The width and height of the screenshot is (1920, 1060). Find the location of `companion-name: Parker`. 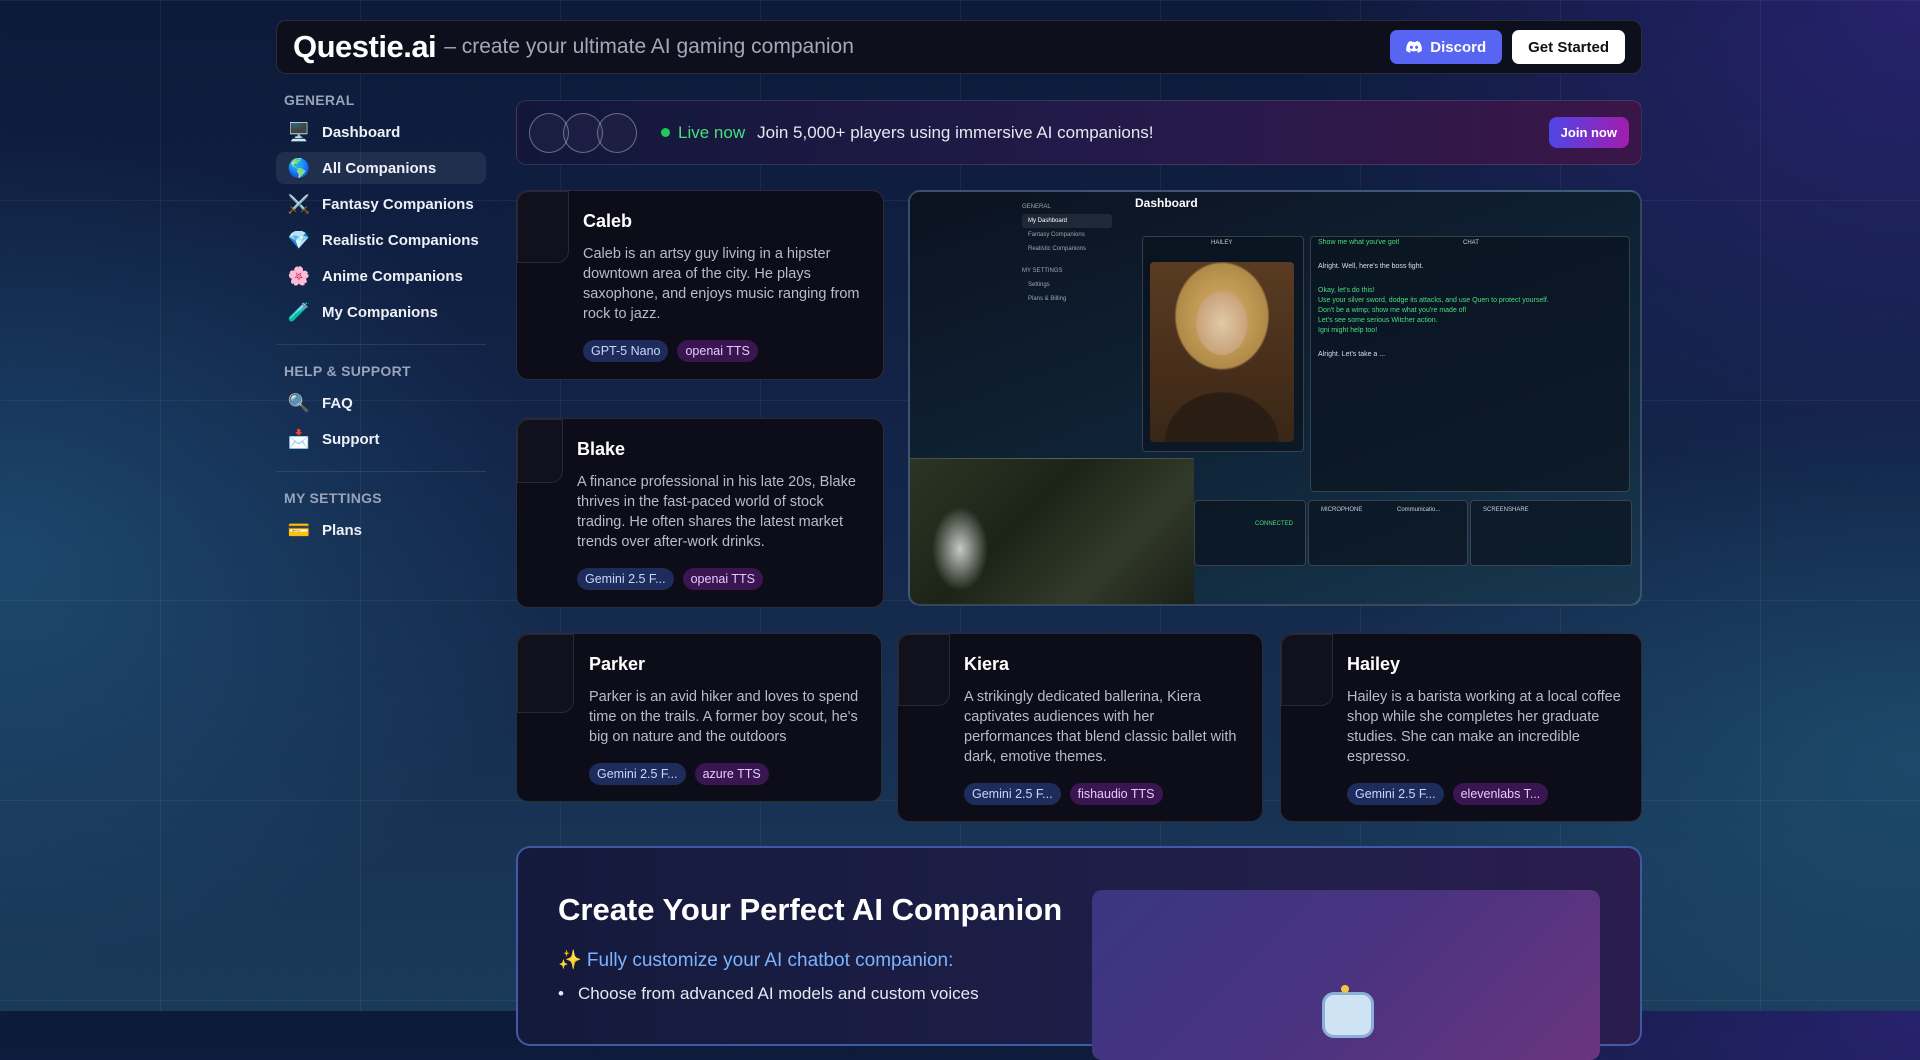

companion-name: Parker is located at coordinates (617, 664).